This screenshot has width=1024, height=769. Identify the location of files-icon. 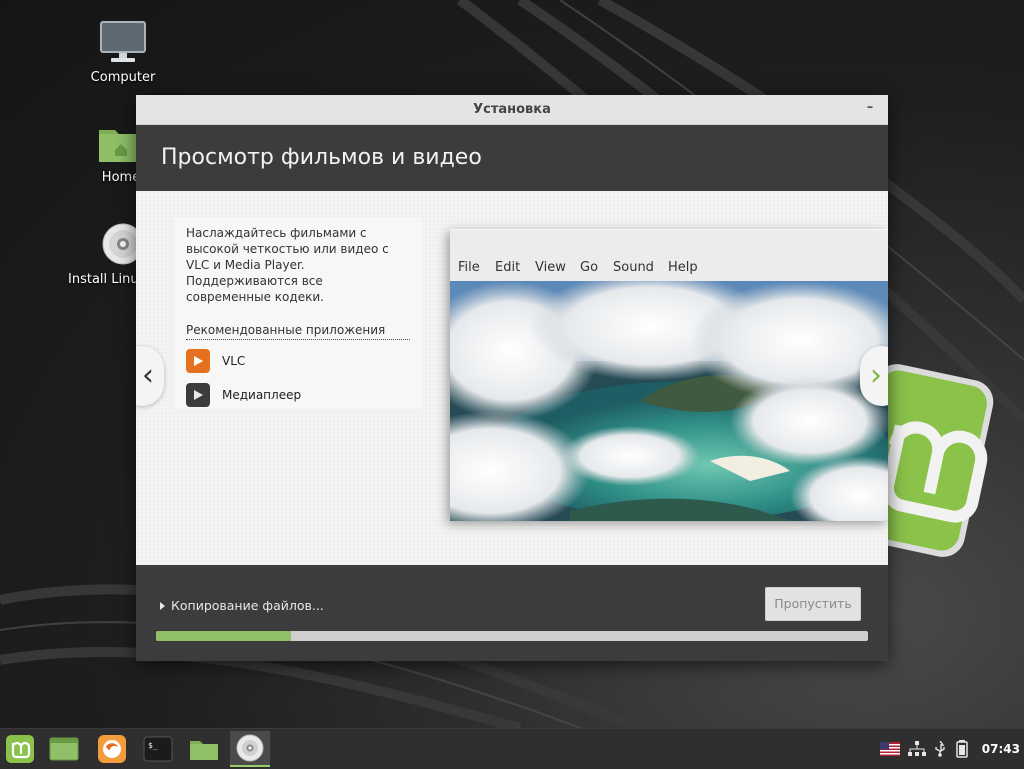
(204, 750).